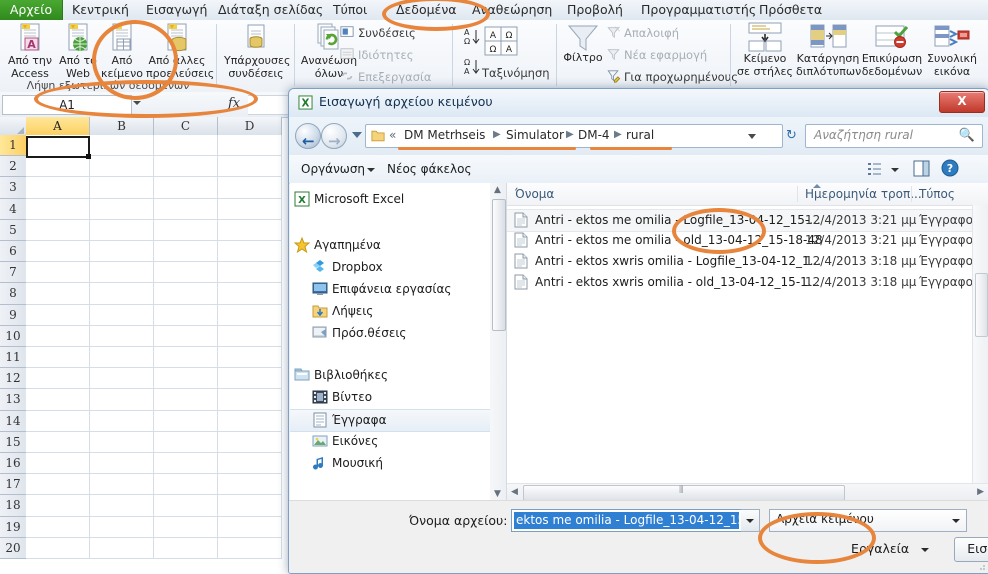 The height and width of the screenshot is (574, 988). I want to click on cell-A19, so click(58, 527).